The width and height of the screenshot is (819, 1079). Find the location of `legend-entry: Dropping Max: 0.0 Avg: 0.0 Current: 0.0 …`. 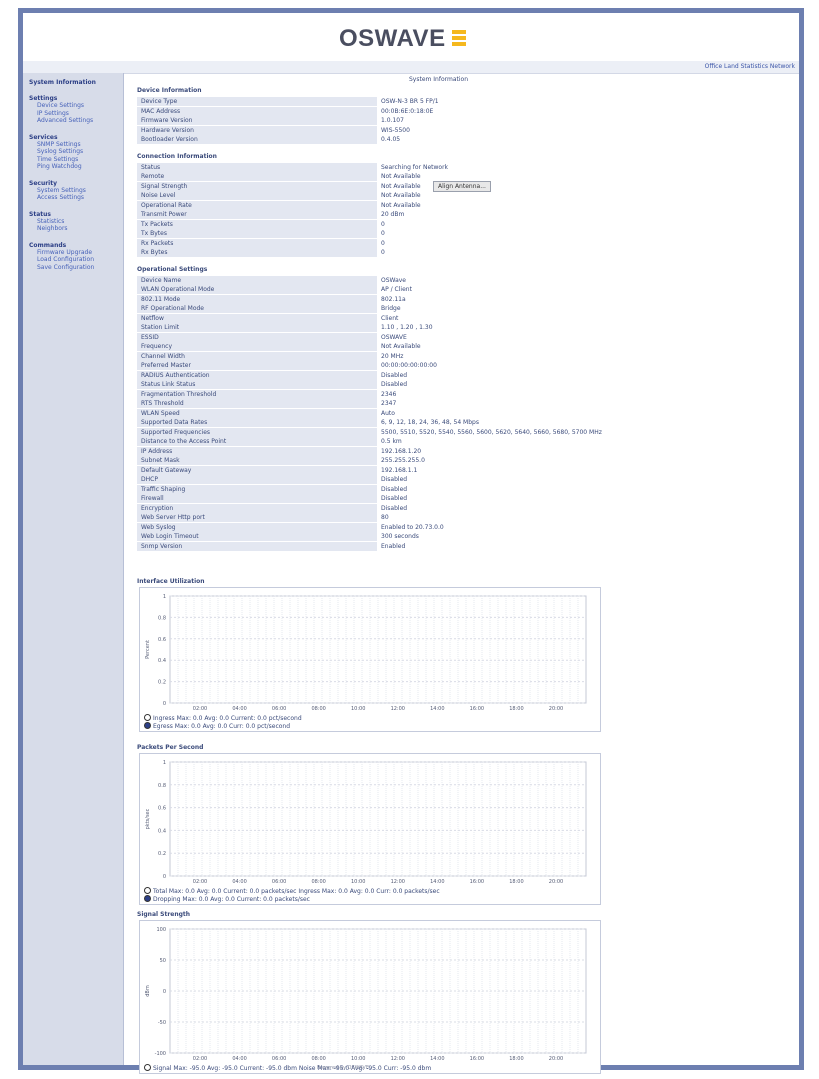

legend-entry: Dropping Max: 0.0 Avg: 0.0 Current: 0.0 … is located at coordinates (292, 899).